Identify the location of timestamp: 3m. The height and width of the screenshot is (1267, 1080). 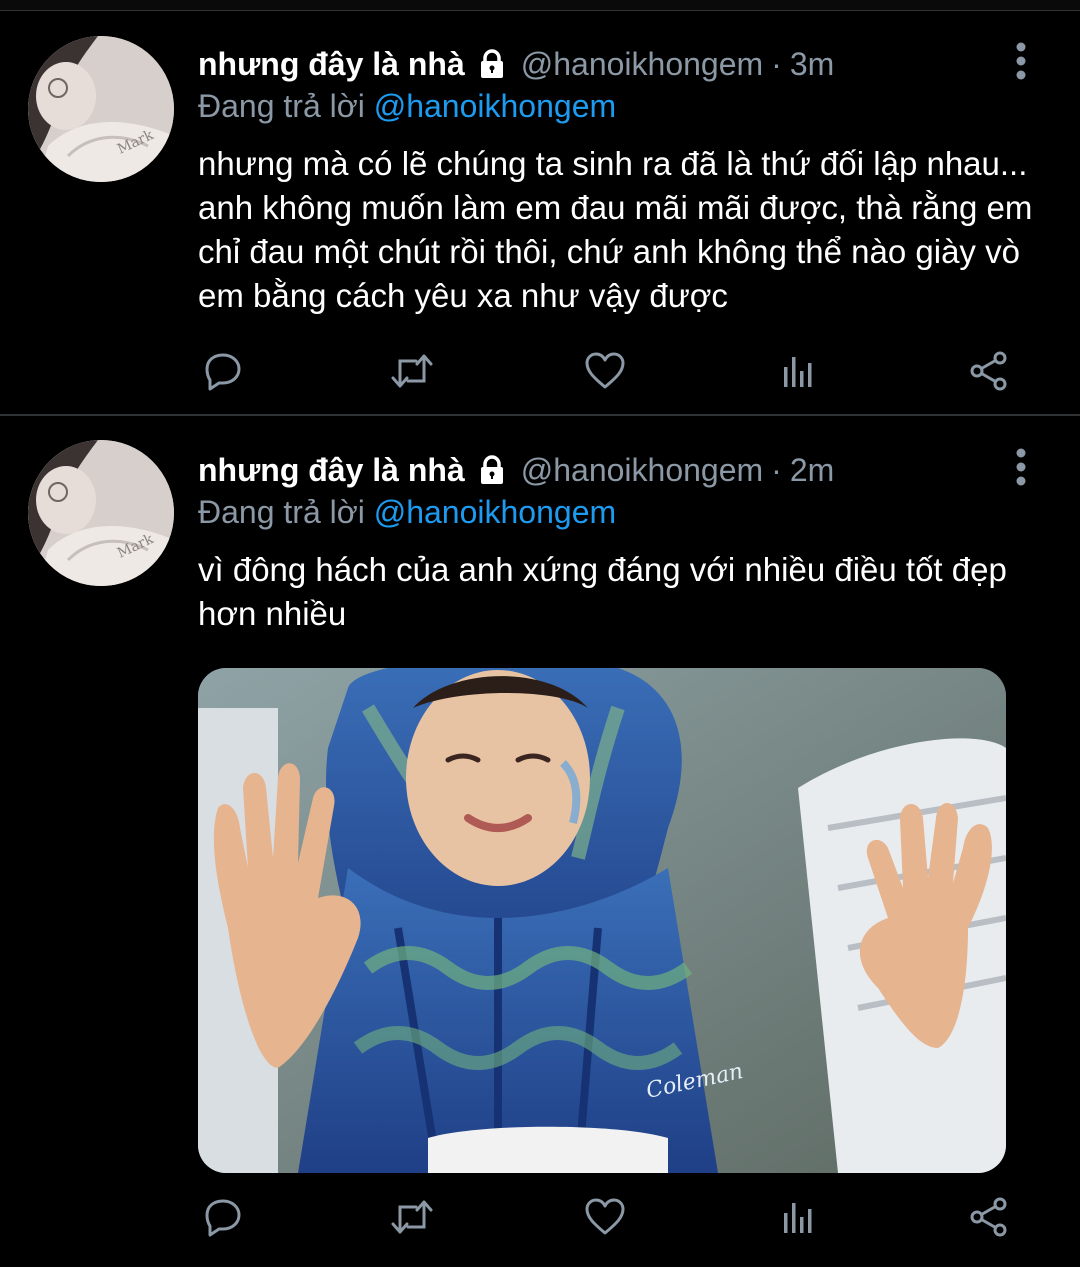
(812, 64).